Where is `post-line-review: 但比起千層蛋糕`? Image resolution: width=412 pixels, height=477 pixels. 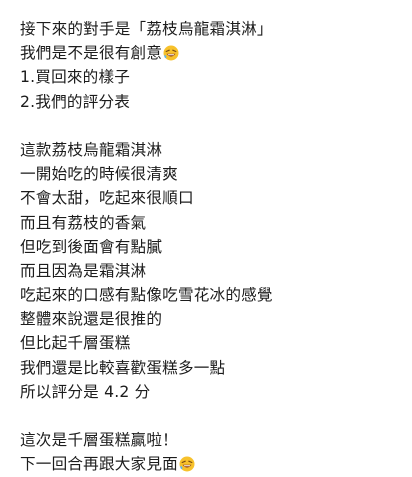 post-line-review: 但比起千層蛋糕 is located at coordinates (75, 343).